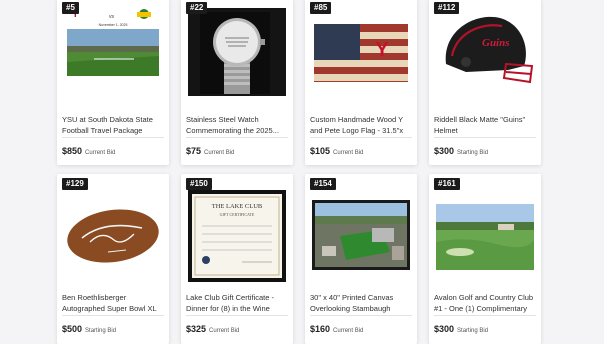 This screenshot has width=604, height=344. I want to click on price-amount: $850, so click(72, 151).